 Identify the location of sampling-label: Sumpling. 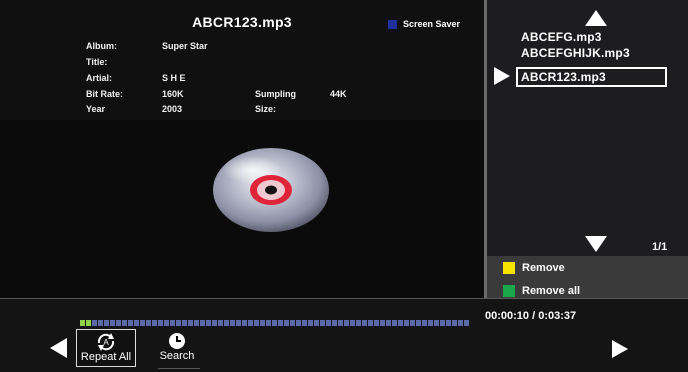
(275, 94).